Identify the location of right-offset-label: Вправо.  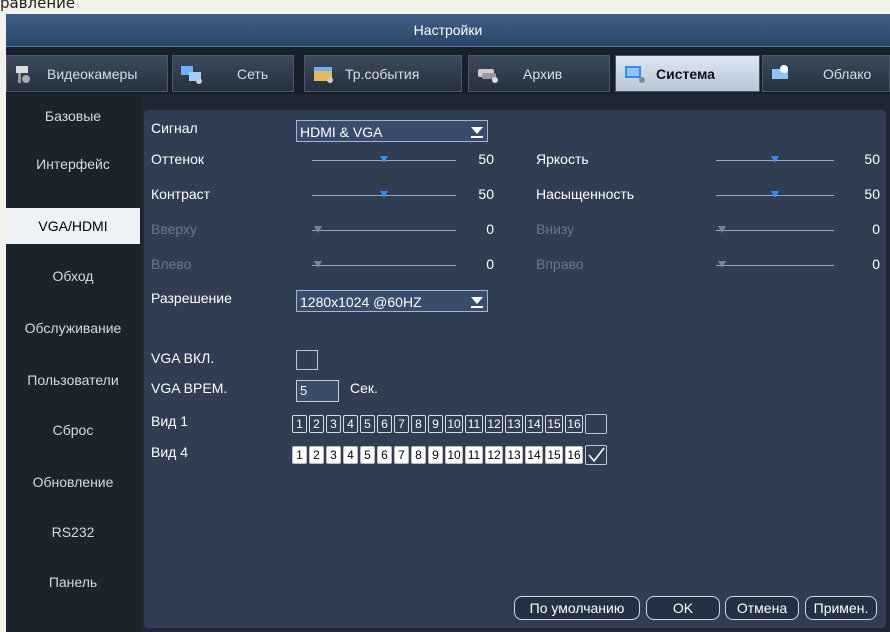
(560, 264).